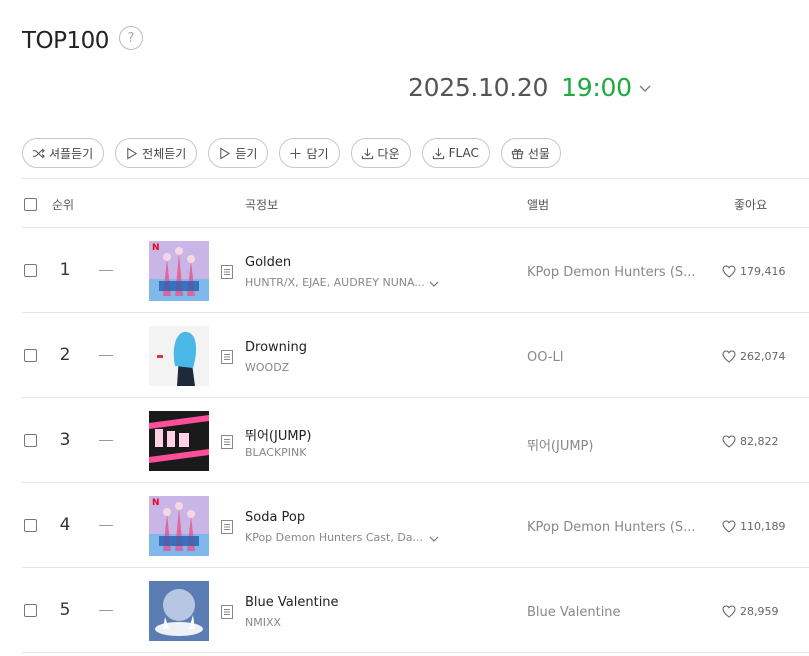  What do you see at coordinates (763, 356) in the screenshot?
I see `like-count: 262,074` at bounding box center [763, 356].